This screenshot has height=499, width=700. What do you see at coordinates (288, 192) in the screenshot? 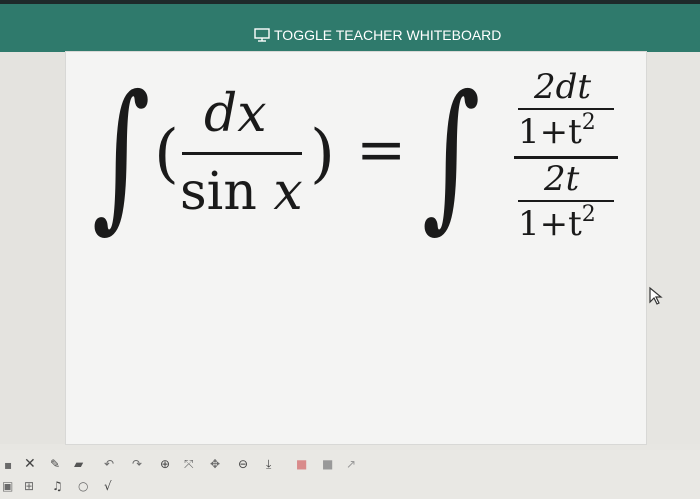
I see `sin-argument: x` at bounding box center [288, 192].